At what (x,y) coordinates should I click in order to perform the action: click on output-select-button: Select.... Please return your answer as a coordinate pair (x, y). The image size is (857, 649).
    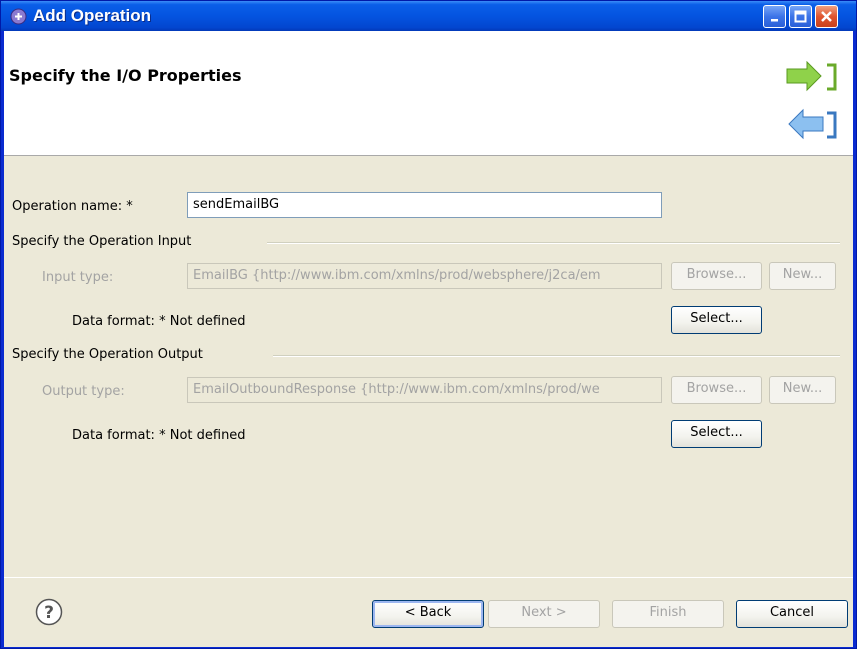
    Looking at the image, I should click on (716, 434).